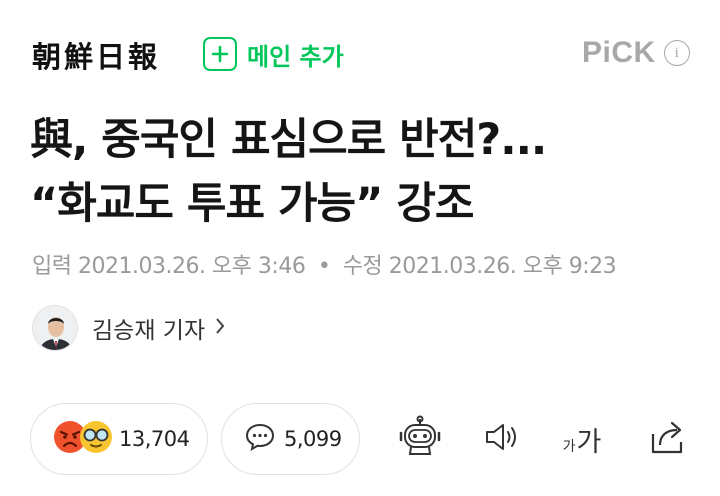 The height and width of the screenshot is (496, 720). I want to click on chevron-right-icon, so click(220, 328).